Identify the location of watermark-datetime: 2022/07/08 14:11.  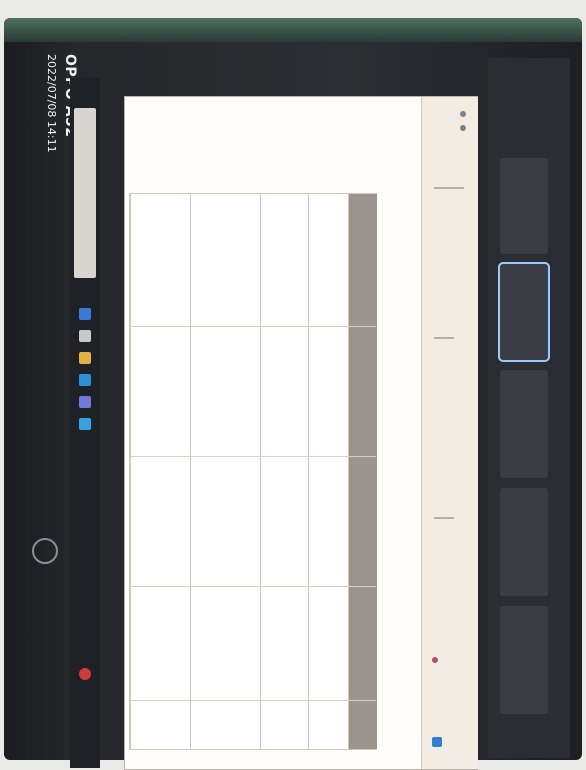
(51, 103).